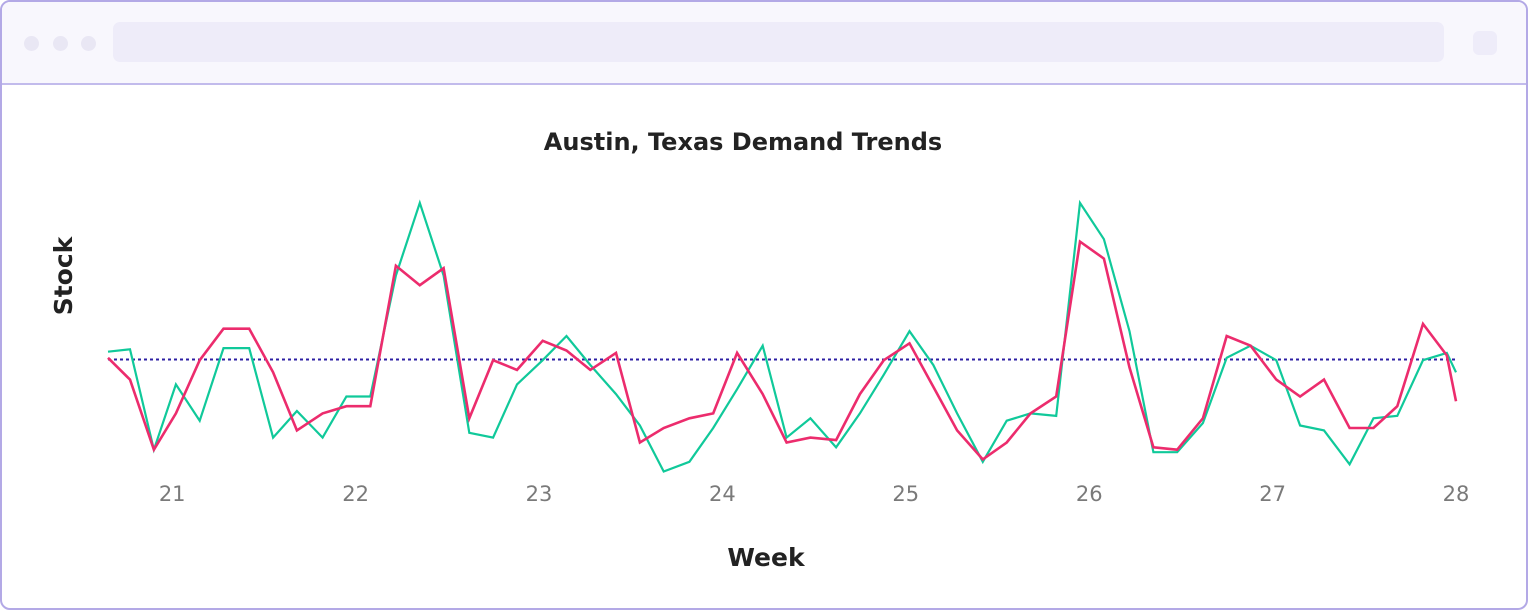 The width and height of the screenshot is (1528, 610). I want to click on extension-button, so click(1485, 43).